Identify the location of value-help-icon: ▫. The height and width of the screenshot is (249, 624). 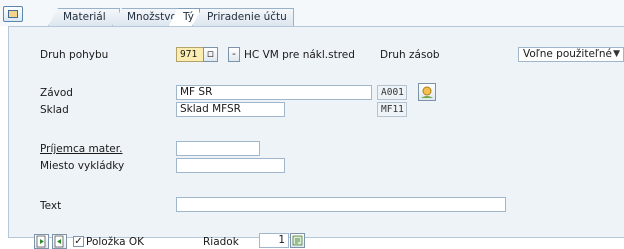
(210, 54).